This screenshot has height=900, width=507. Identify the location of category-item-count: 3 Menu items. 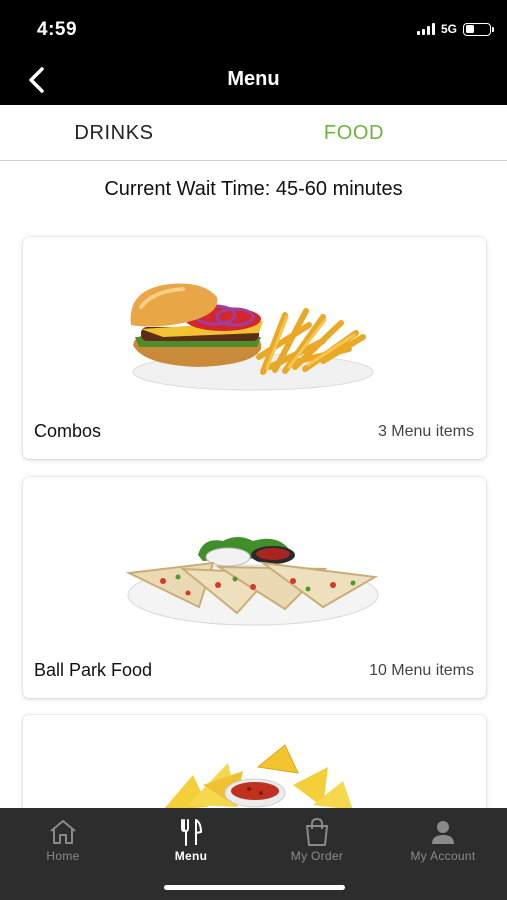
(425, 431).